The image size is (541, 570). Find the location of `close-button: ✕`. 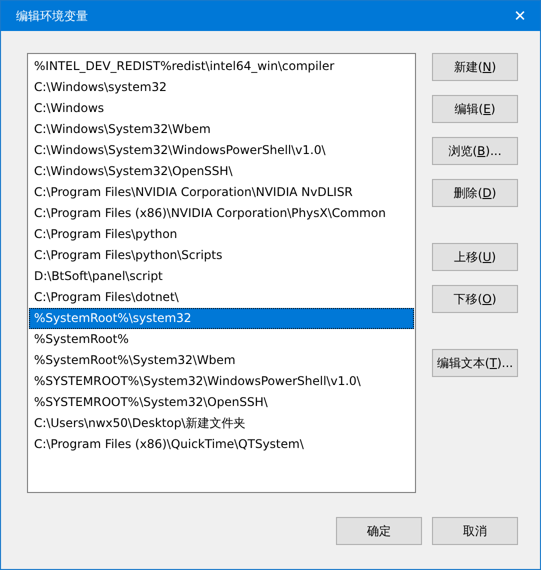

close-button: ✕ is located at coordinates (520, 16).